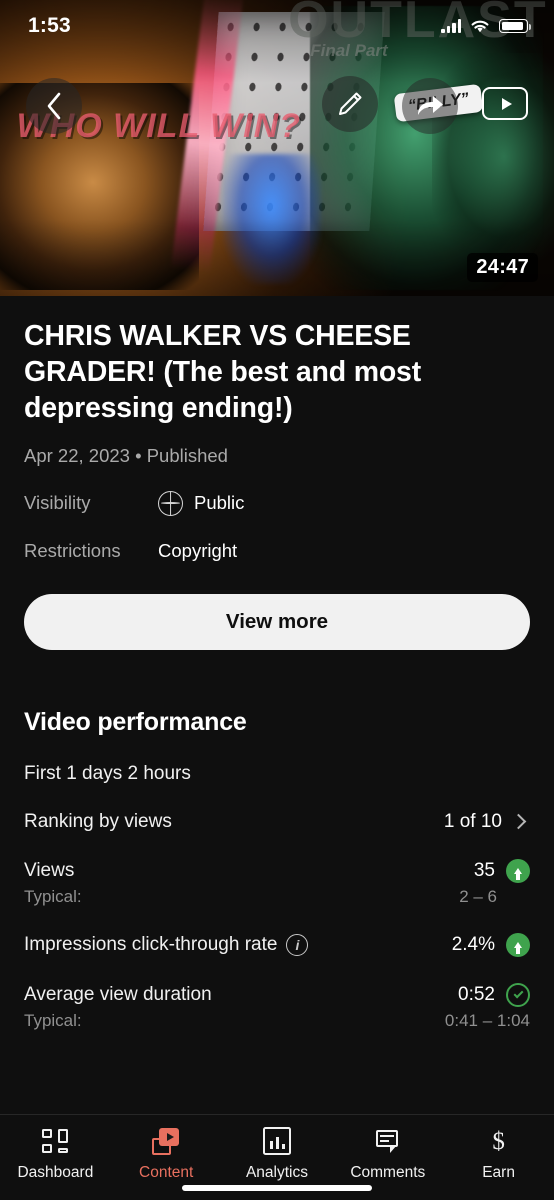  Describe the element at coordinates (388, 1141) in the screenshot. I see `comment-bubble-icon` at that location.